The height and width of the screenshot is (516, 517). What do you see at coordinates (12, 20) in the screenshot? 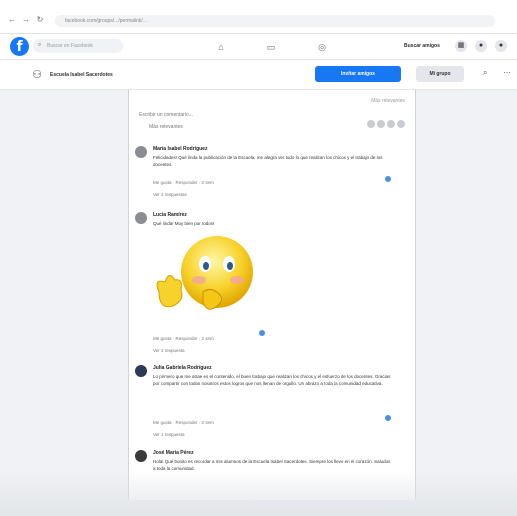
I see `arrow-left-icon: ←` at bounding box center [12, 20].